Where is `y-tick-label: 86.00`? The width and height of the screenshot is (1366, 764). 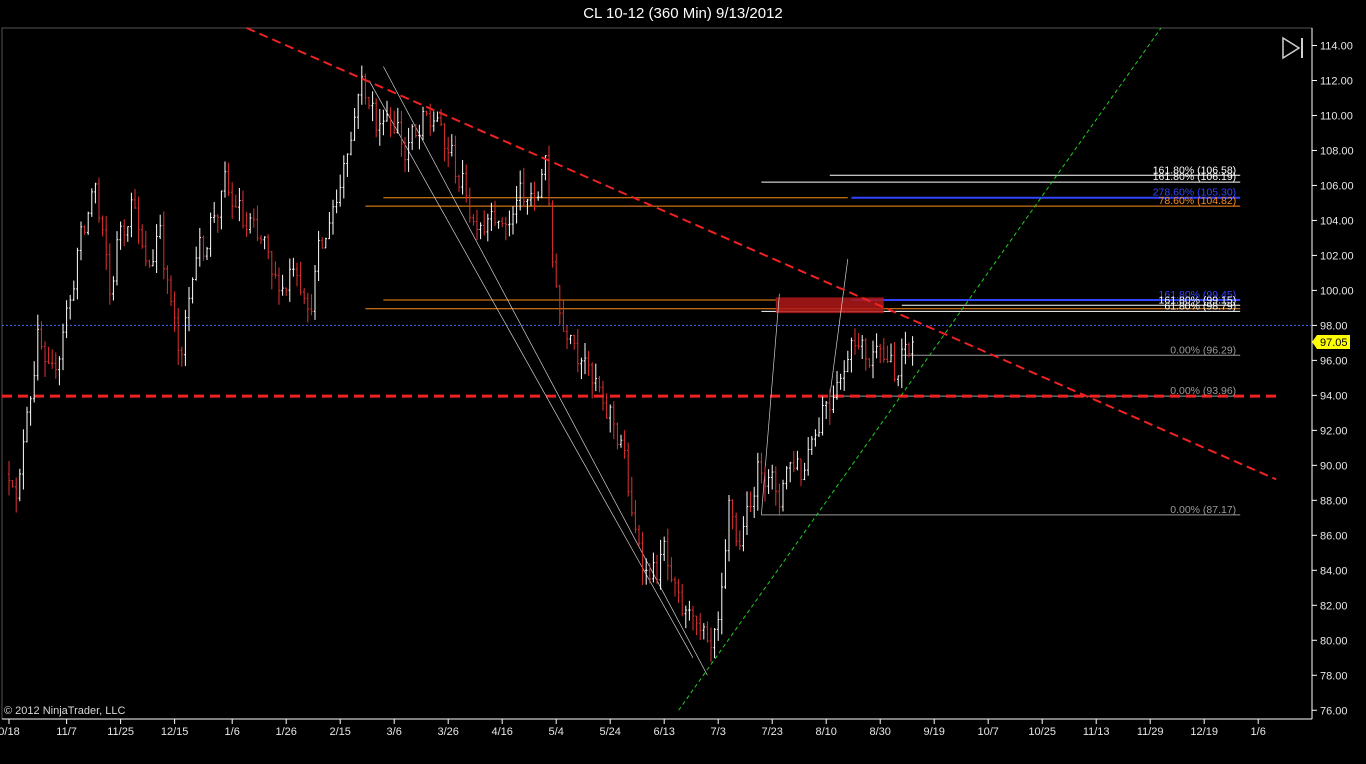 y-tick-label: 86.00 is located at coordinates (1334, 536).